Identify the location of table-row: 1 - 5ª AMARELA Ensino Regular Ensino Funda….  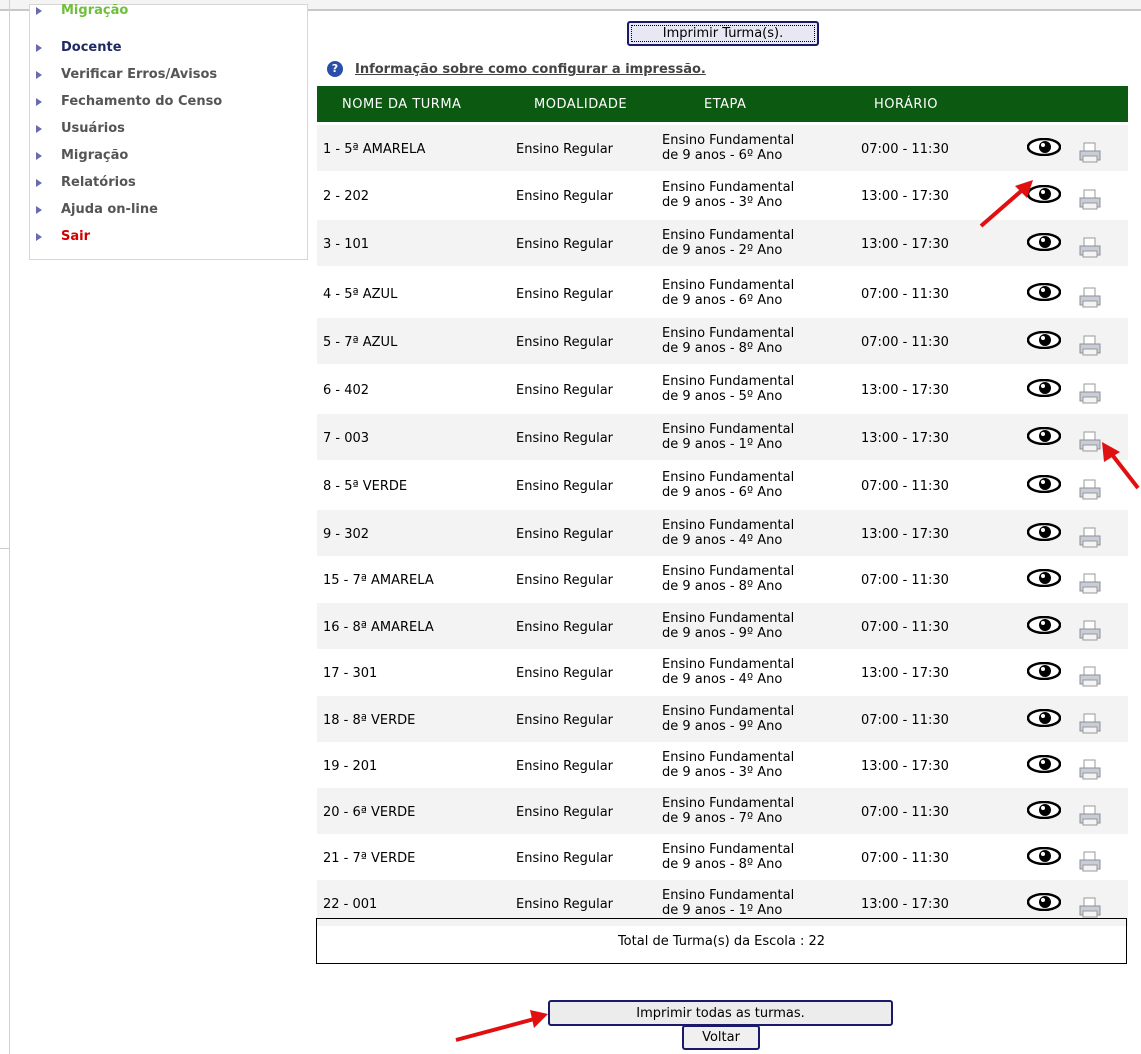
(722, 148).